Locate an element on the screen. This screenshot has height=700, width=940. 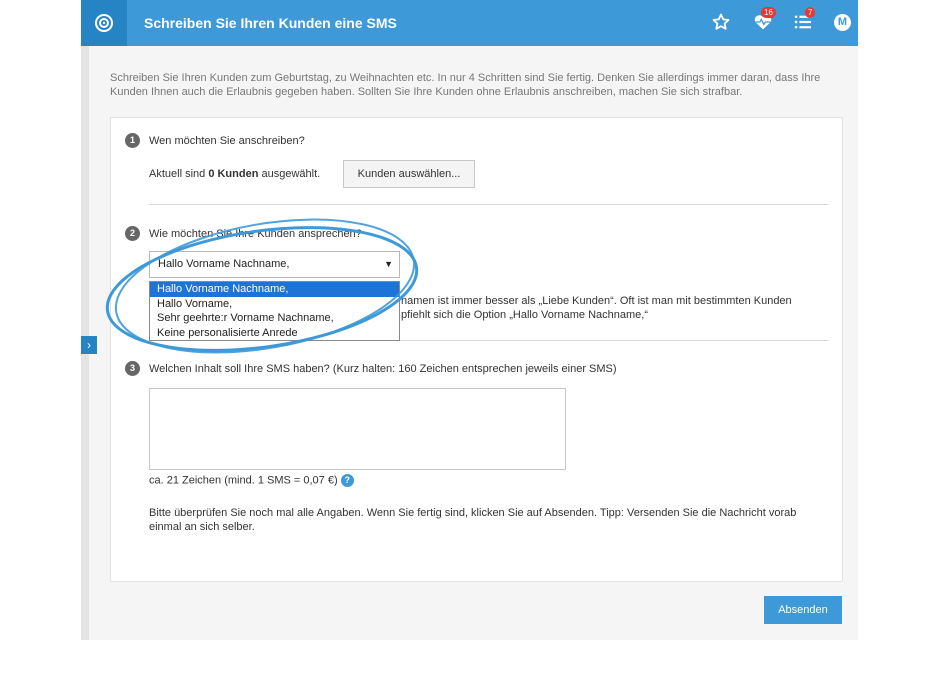
status-prefix: Aktuell sind is located at coordinates (179, 174).